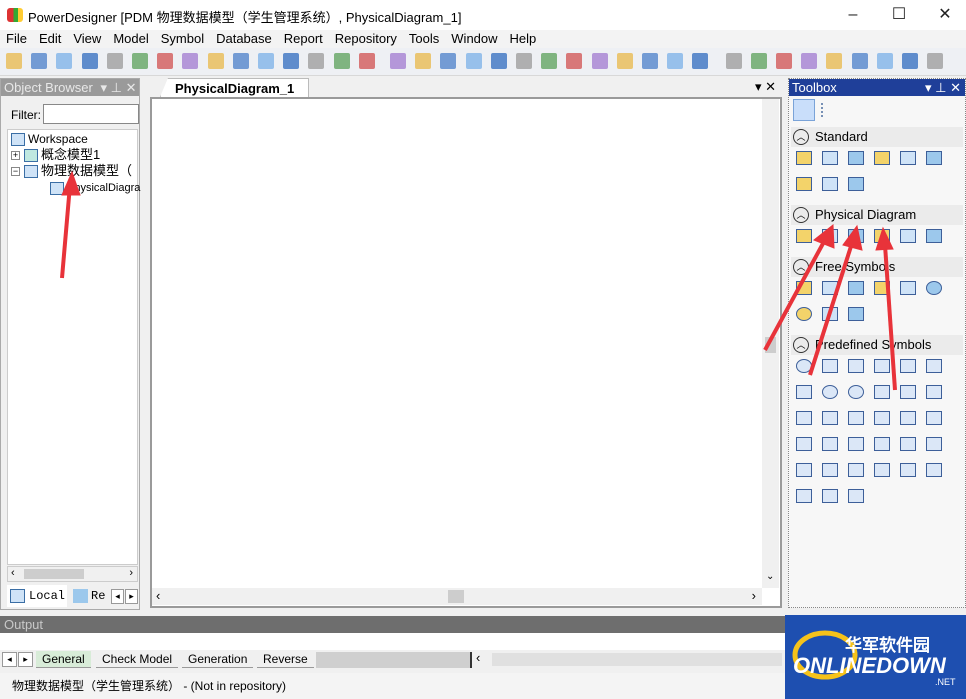 The image size is (966, 699). Describe the element at coordinates (39, 61) in the screenshot. I see `open-model-icon` at that location.